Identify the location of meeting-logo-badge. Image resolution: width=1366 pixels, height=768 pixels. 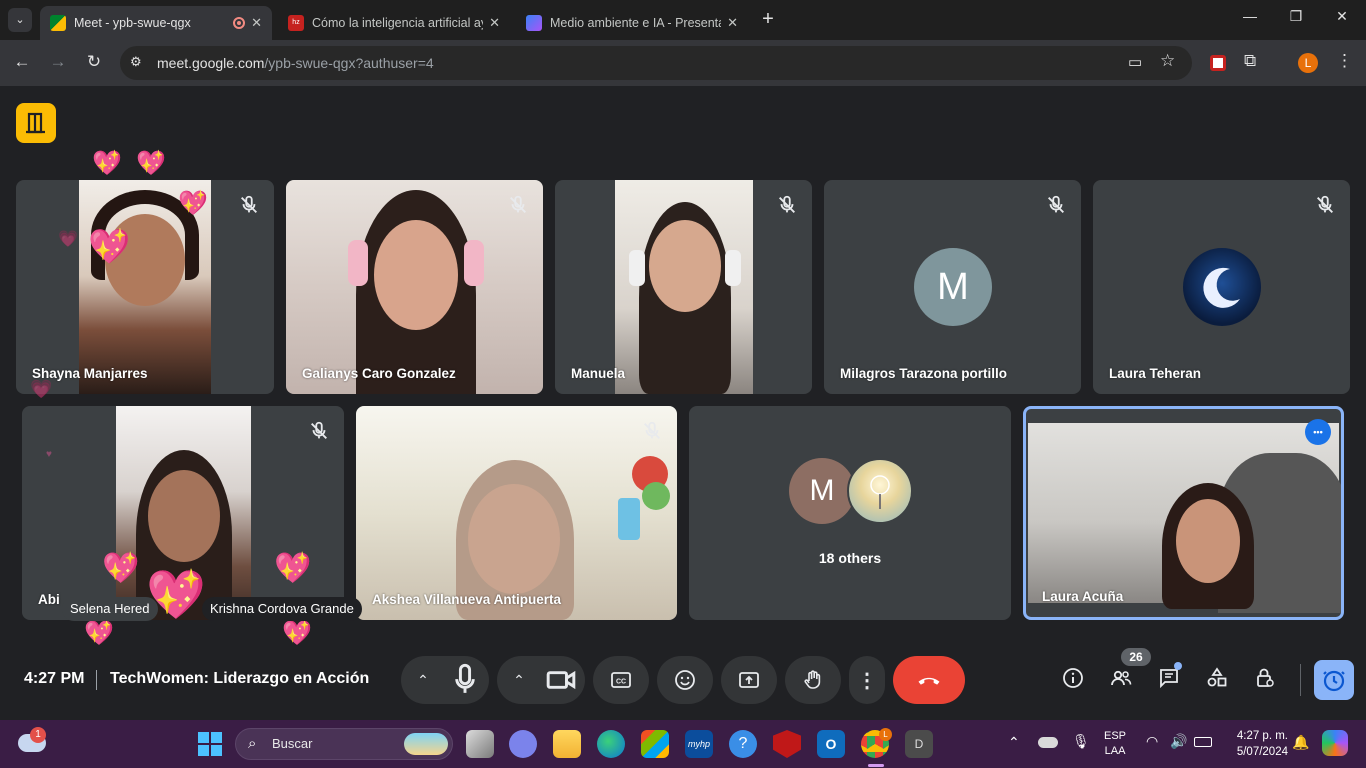
(36, 123).